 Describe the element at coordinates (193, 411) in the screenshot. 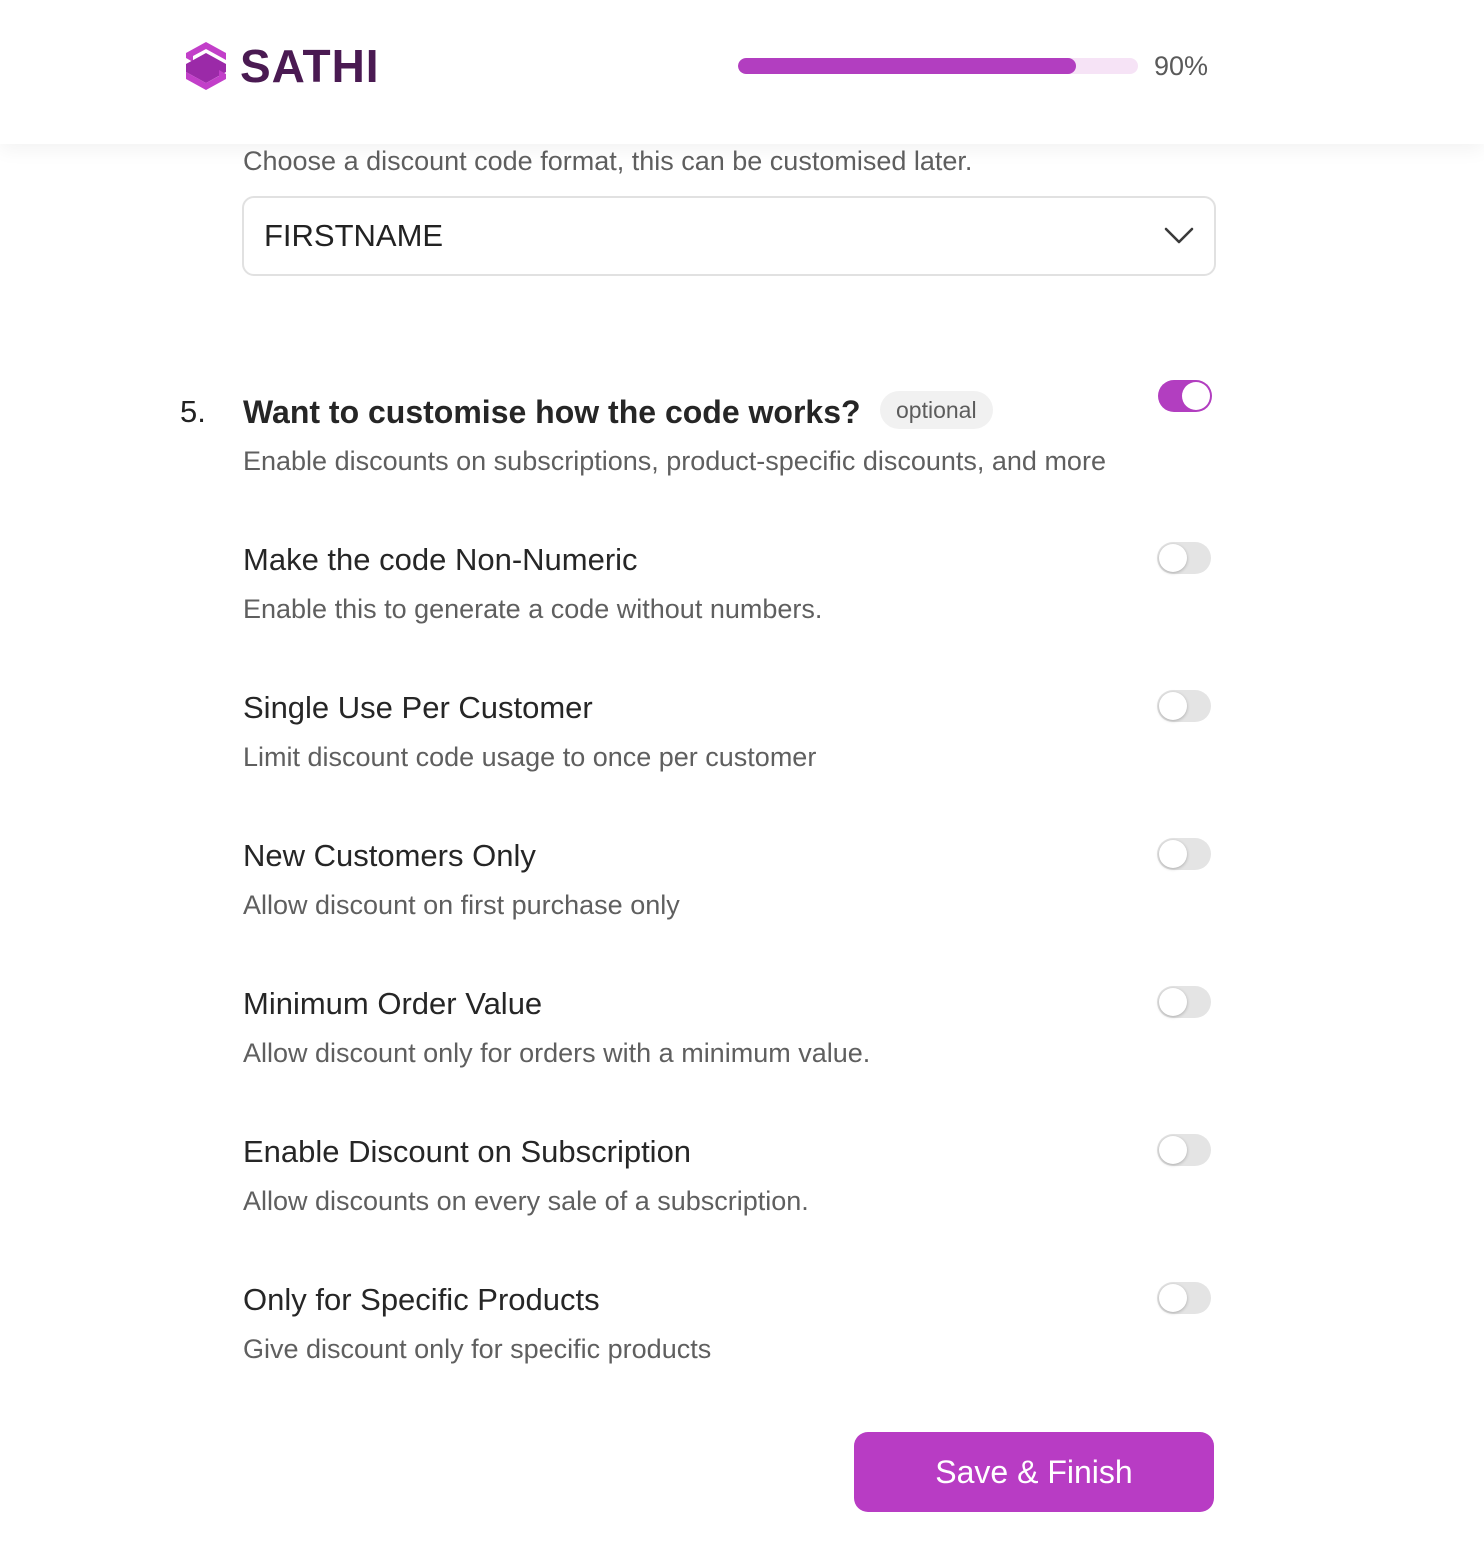

I see `question-number: 5.` at that location.